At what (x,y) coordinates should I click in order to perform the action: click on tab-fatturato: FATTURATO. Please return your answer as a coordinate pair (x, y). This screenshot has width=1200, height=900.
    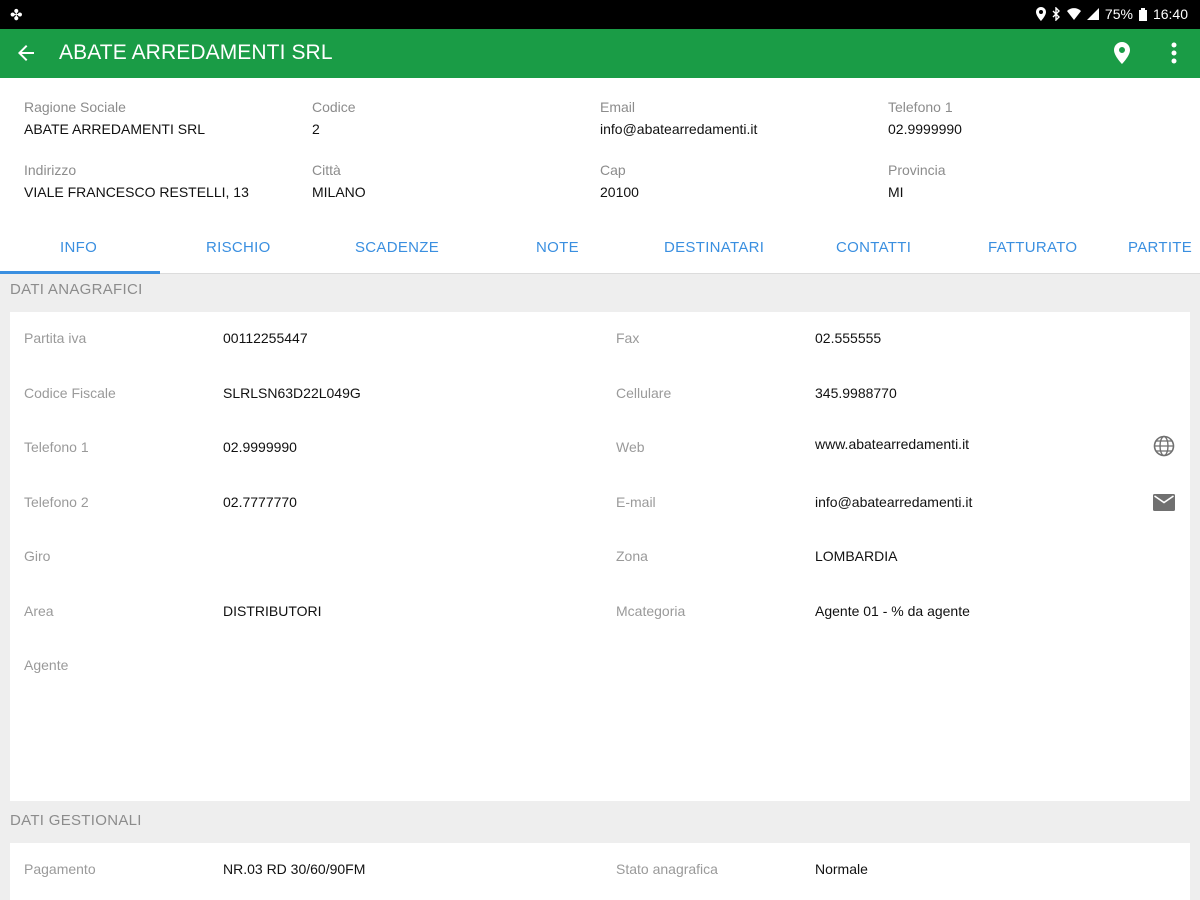
    Looking at the image, I should click on (1032, 247).